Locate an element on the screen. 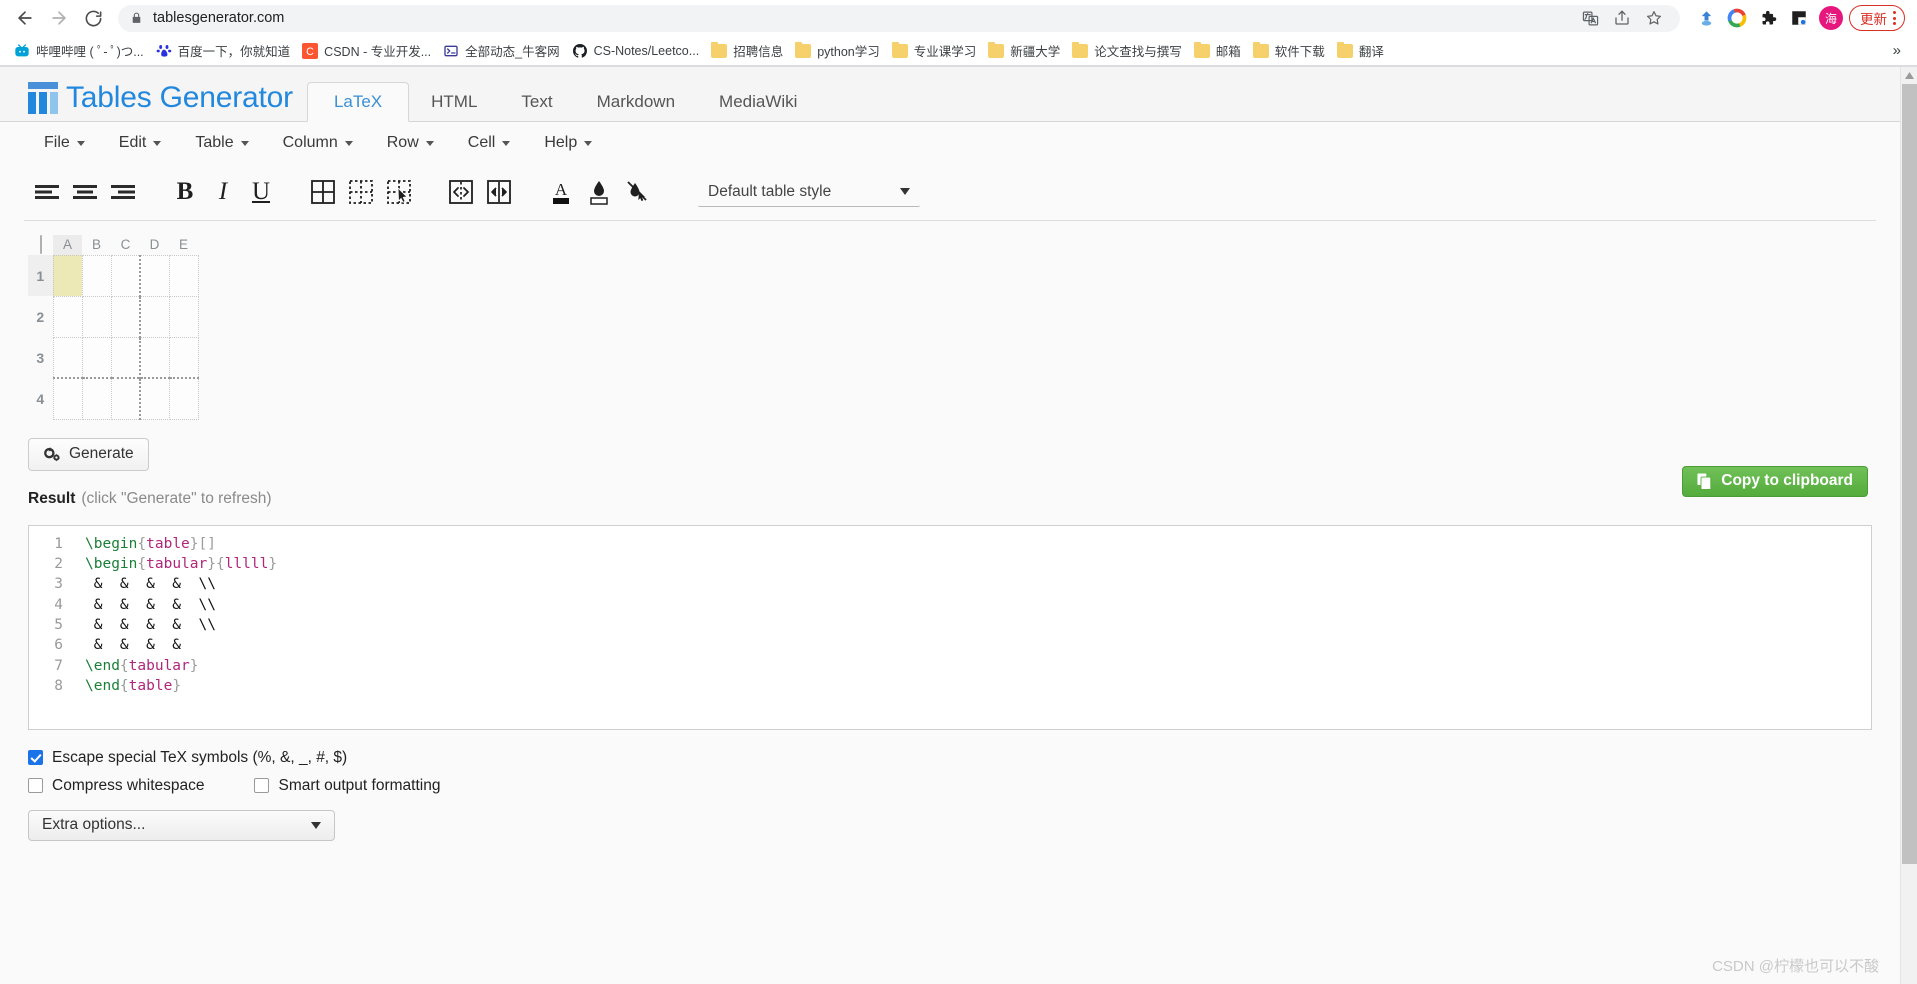 This screenshot has width=1917, height=984. menu-help: Help is located at coordinates (568, 143).